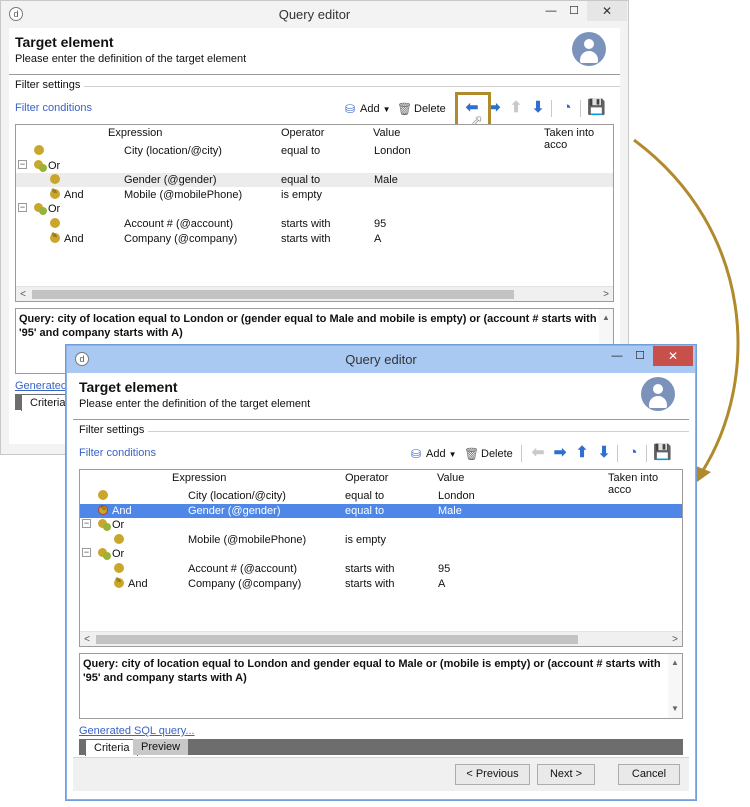 This screenshot has height=807, width=750. I want to click on delete-label: Delete, so click(430, 109).